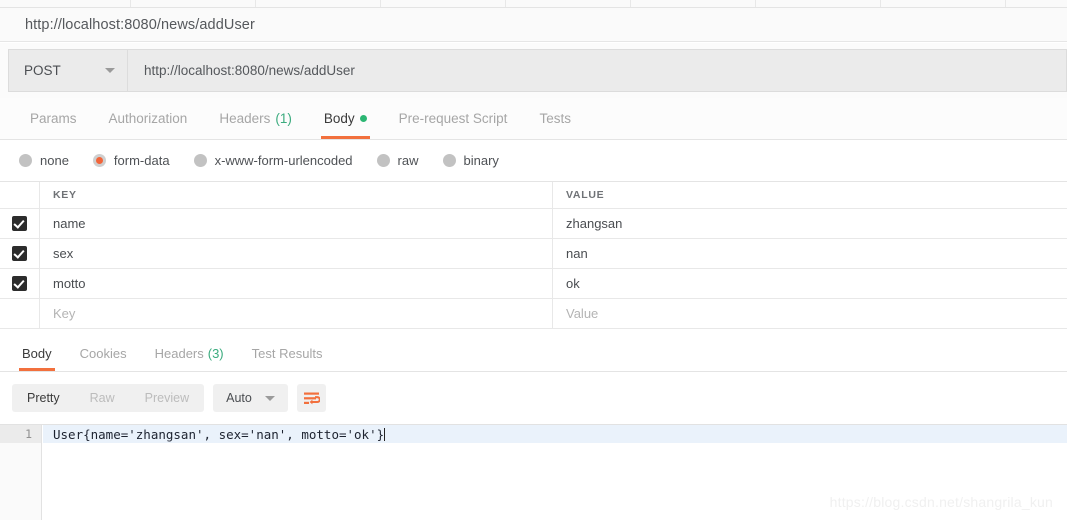 The image size is (1067, 520). I want to click on view-mode-pretty: Pretty, so click(43, 398).